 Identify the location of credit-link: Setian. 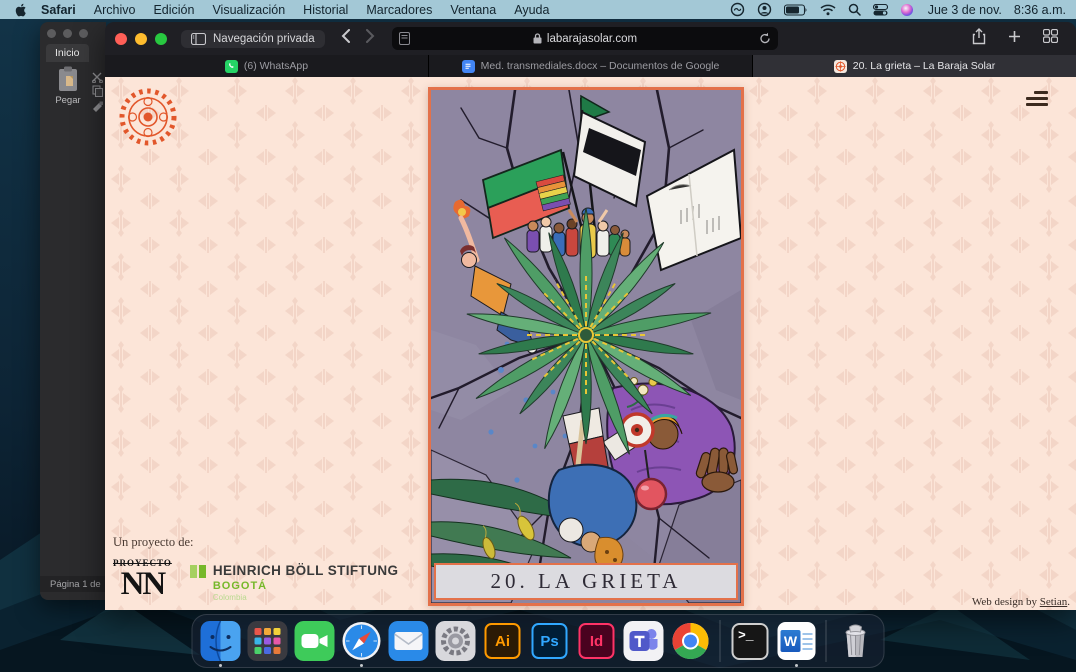
(1054, 602).